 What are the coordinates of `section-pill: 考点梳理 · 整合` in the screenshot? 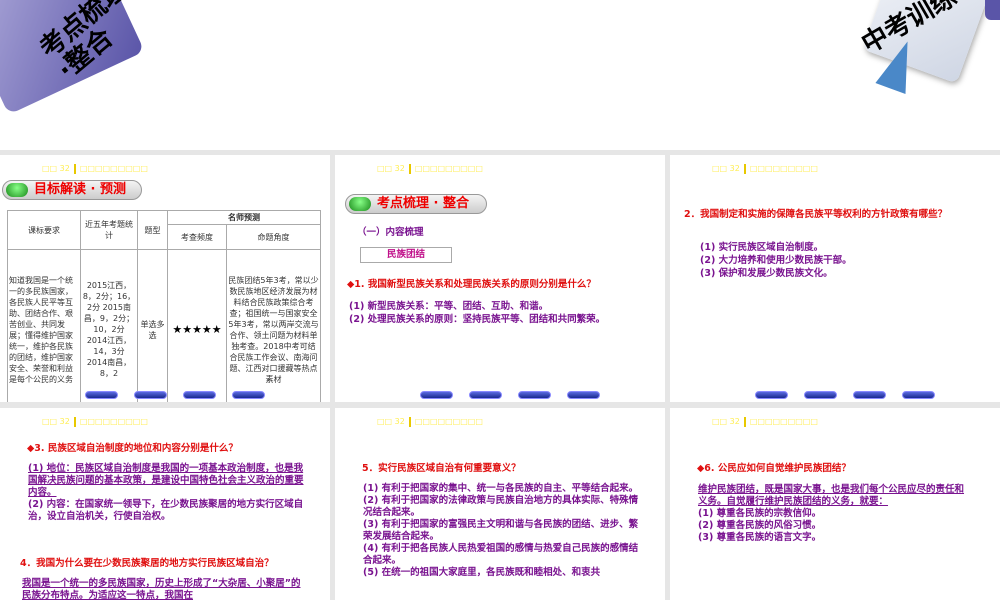 It's located at (416, 204).